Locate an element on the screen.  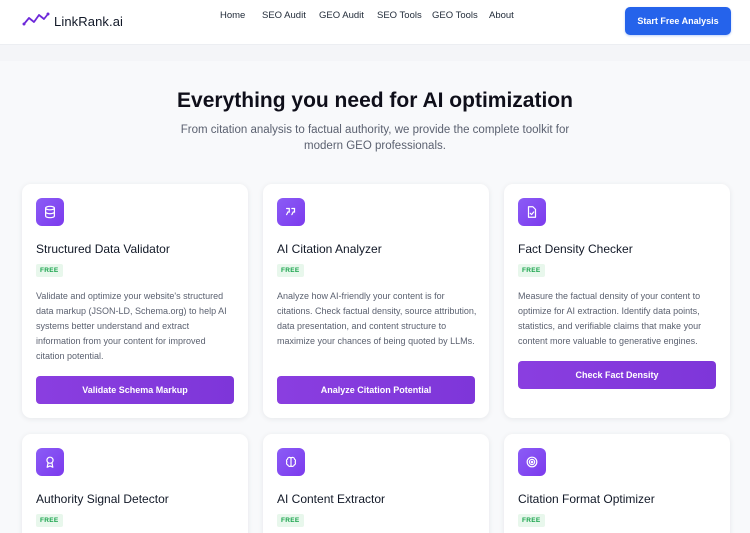
nav-seo-tools: SEO Tools is located at coordinates (399, 15).